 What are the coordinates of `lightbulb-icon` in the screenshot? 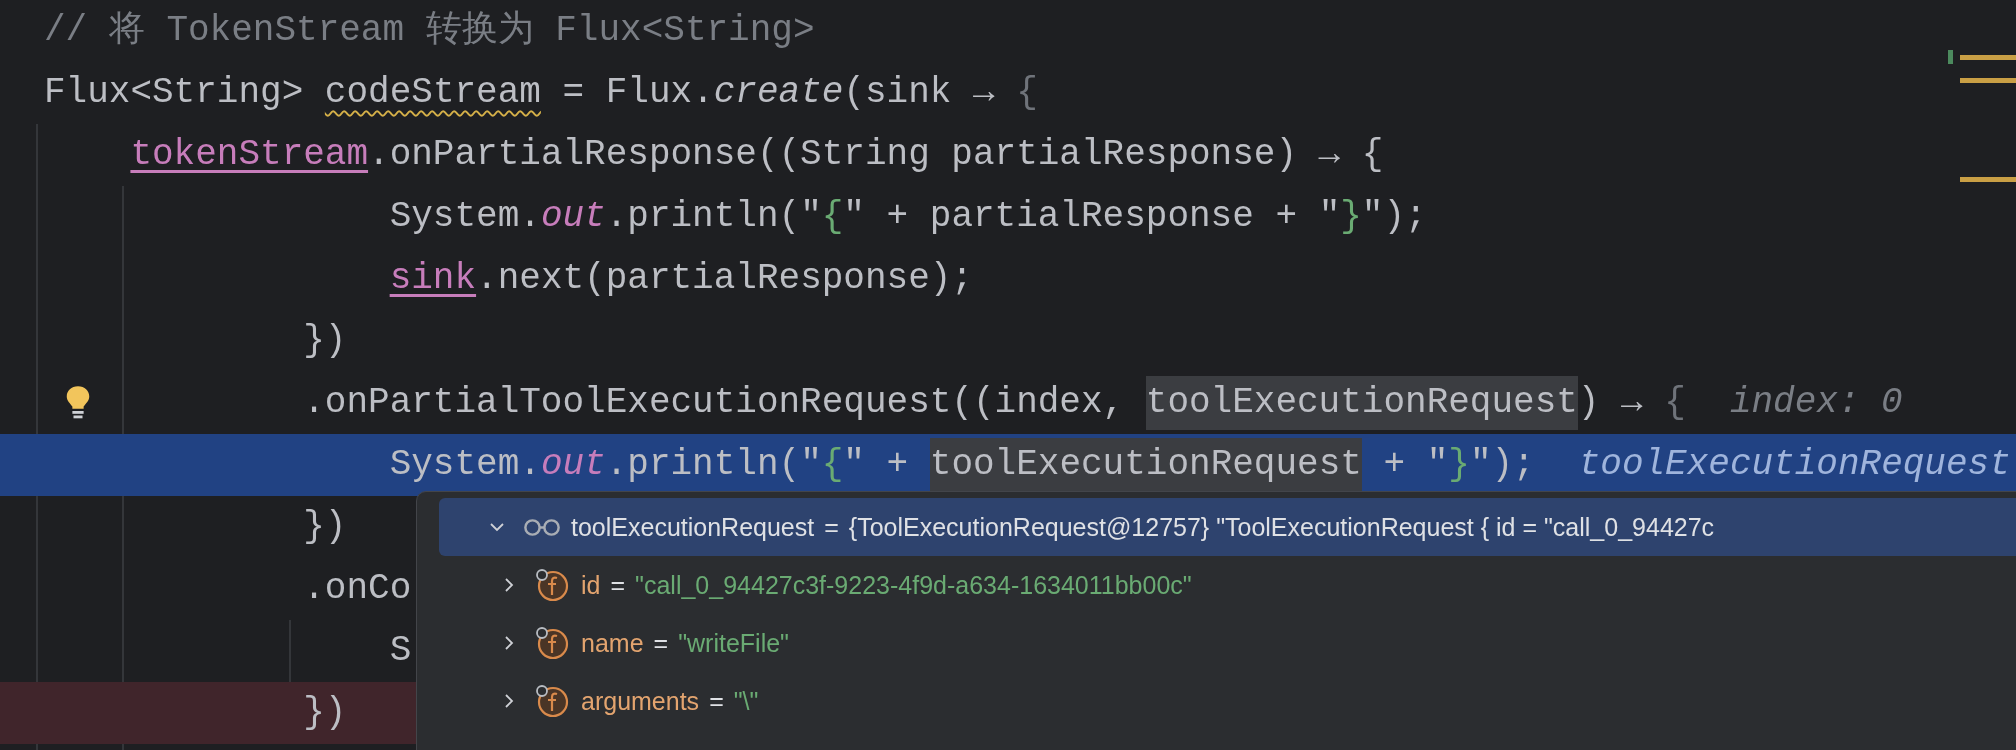 It's located at (78, 402).